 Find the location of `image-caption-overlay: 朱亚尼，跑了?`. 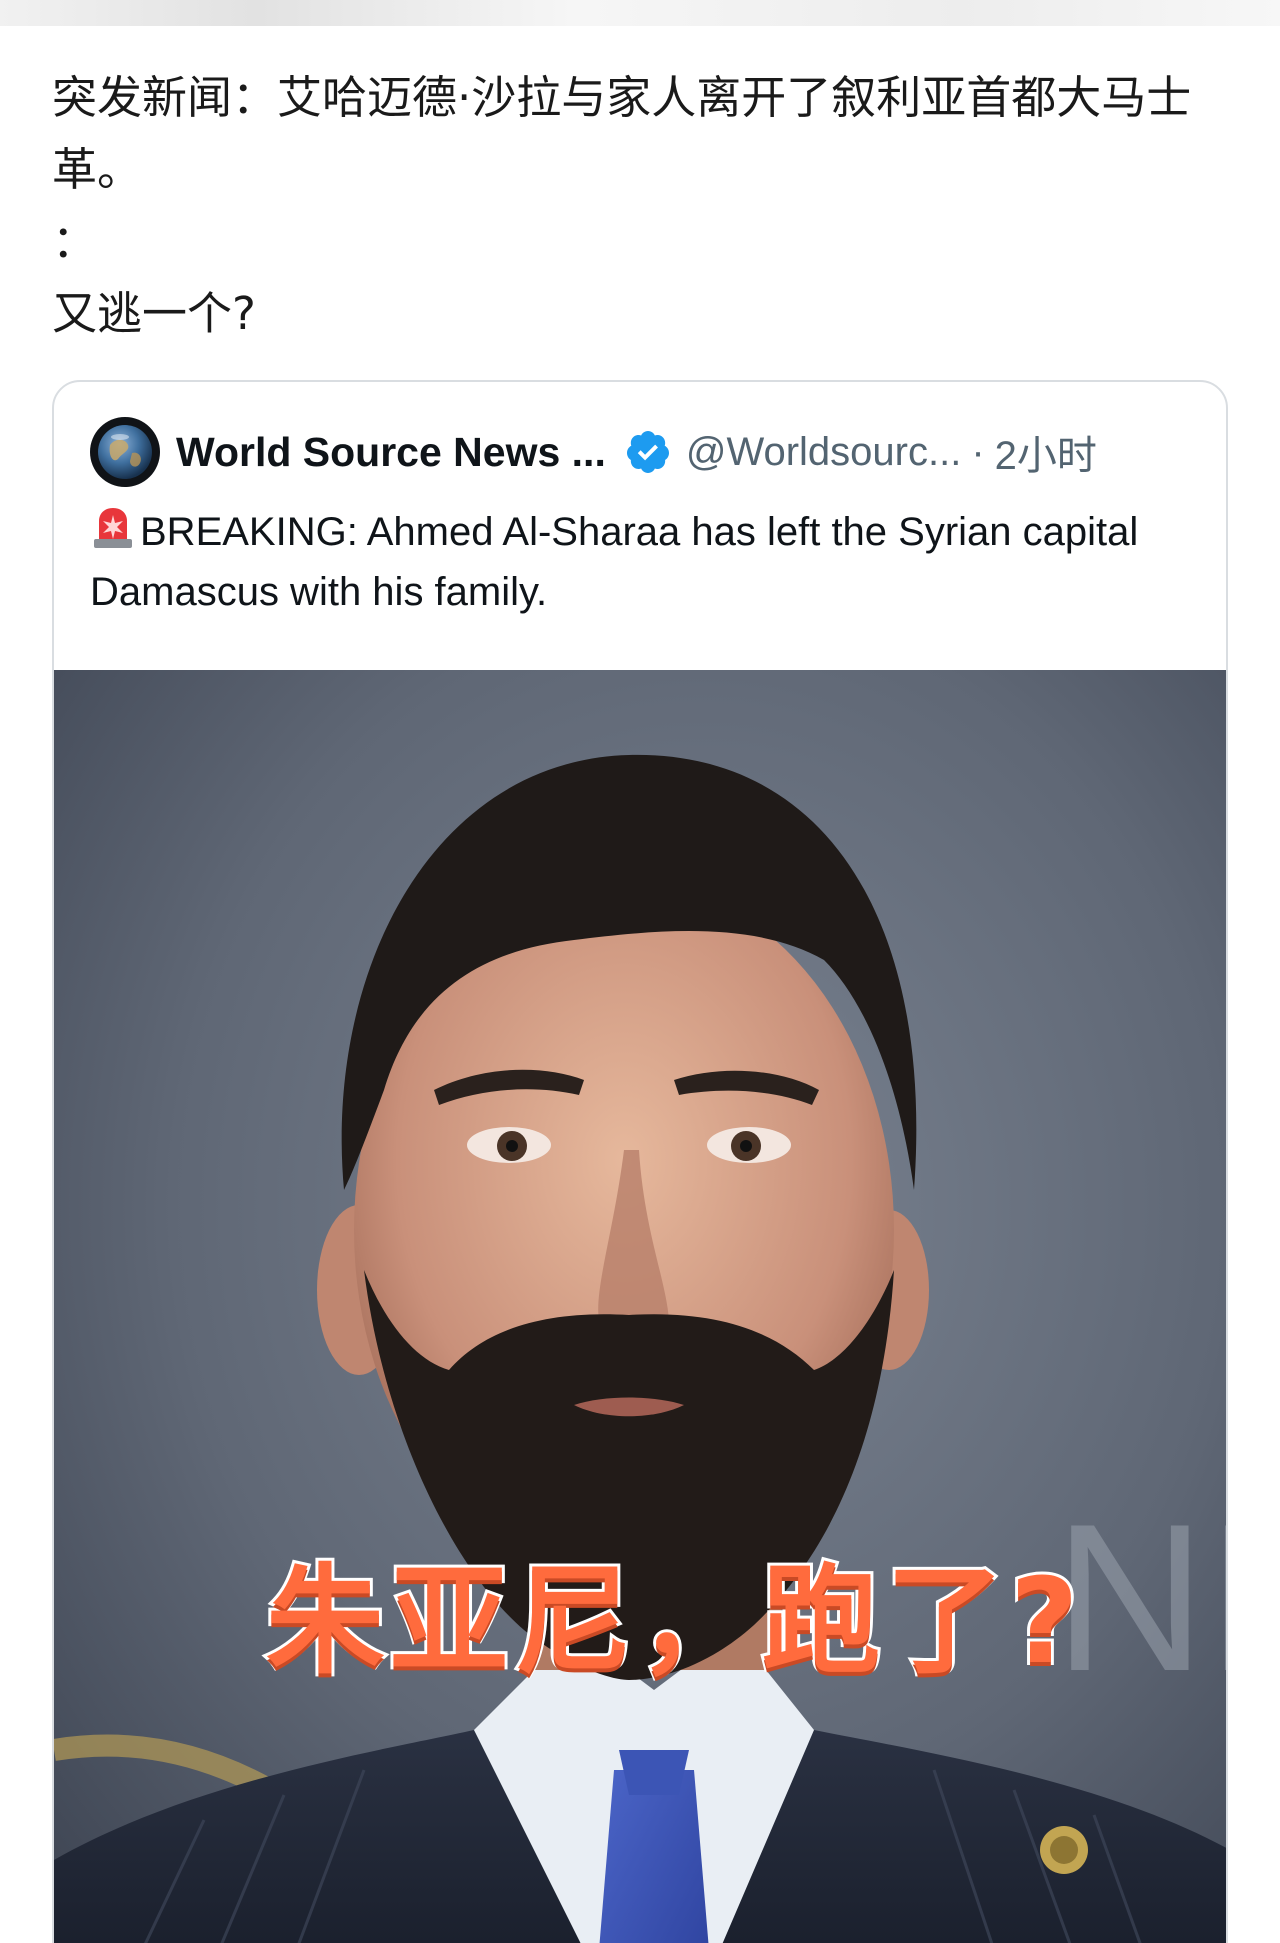

image-caption-overlay: 朱亚尼，跑了? is located at coordinates (674, 1621).